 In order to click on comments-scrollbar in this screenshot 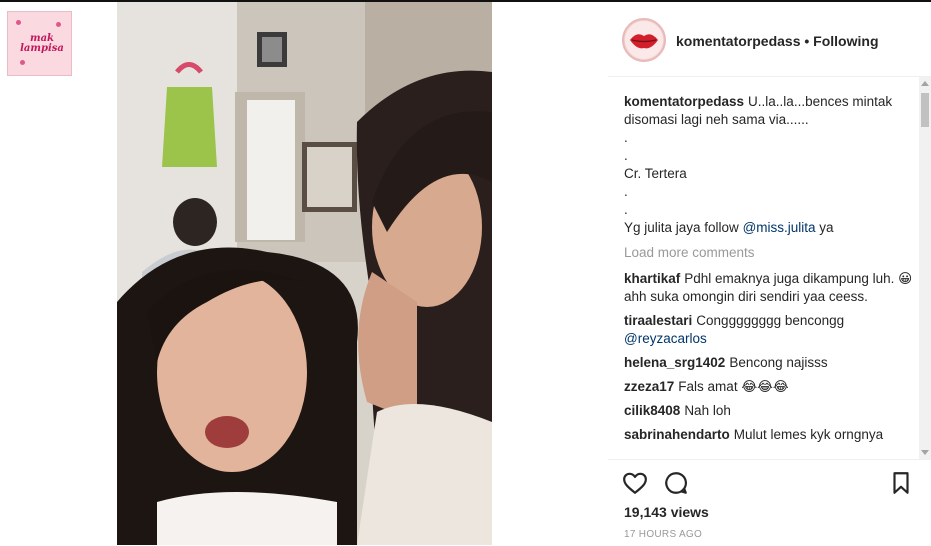, I will do `click(925, 268)`.